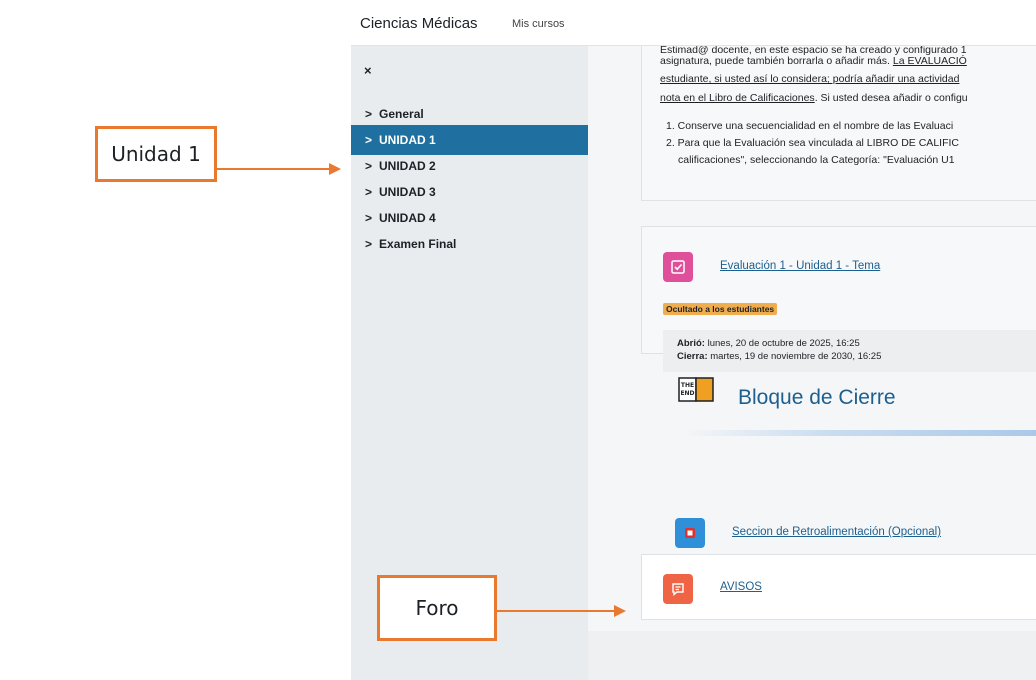 The image size is (1036, 680). Describe the element at coordinates (437, 608) in the screenshot. I see `forum-callout: Foro` at that location.